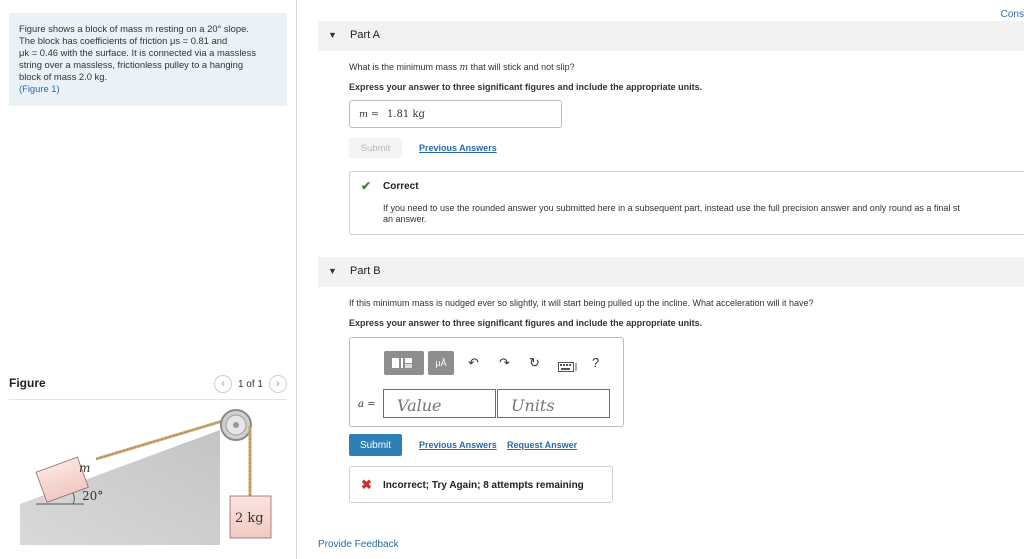  What do you see at coordinates (296, 279) in the screenshot?
I see `panel-divider` at bounding box center [296, 279].